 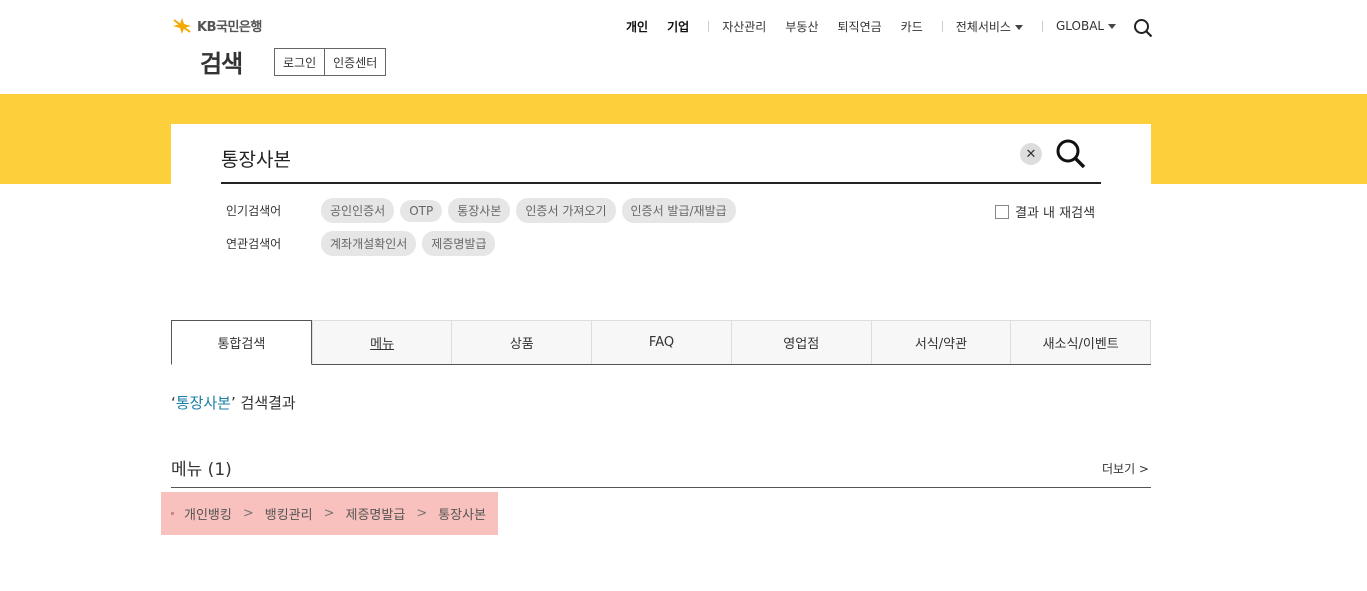 I want to click on popular-keywords: 인기검색어 공인인증서 OTP 통장사본 인증서 가져오기 인증서 발급/재발급, so click(x=484, y=210).